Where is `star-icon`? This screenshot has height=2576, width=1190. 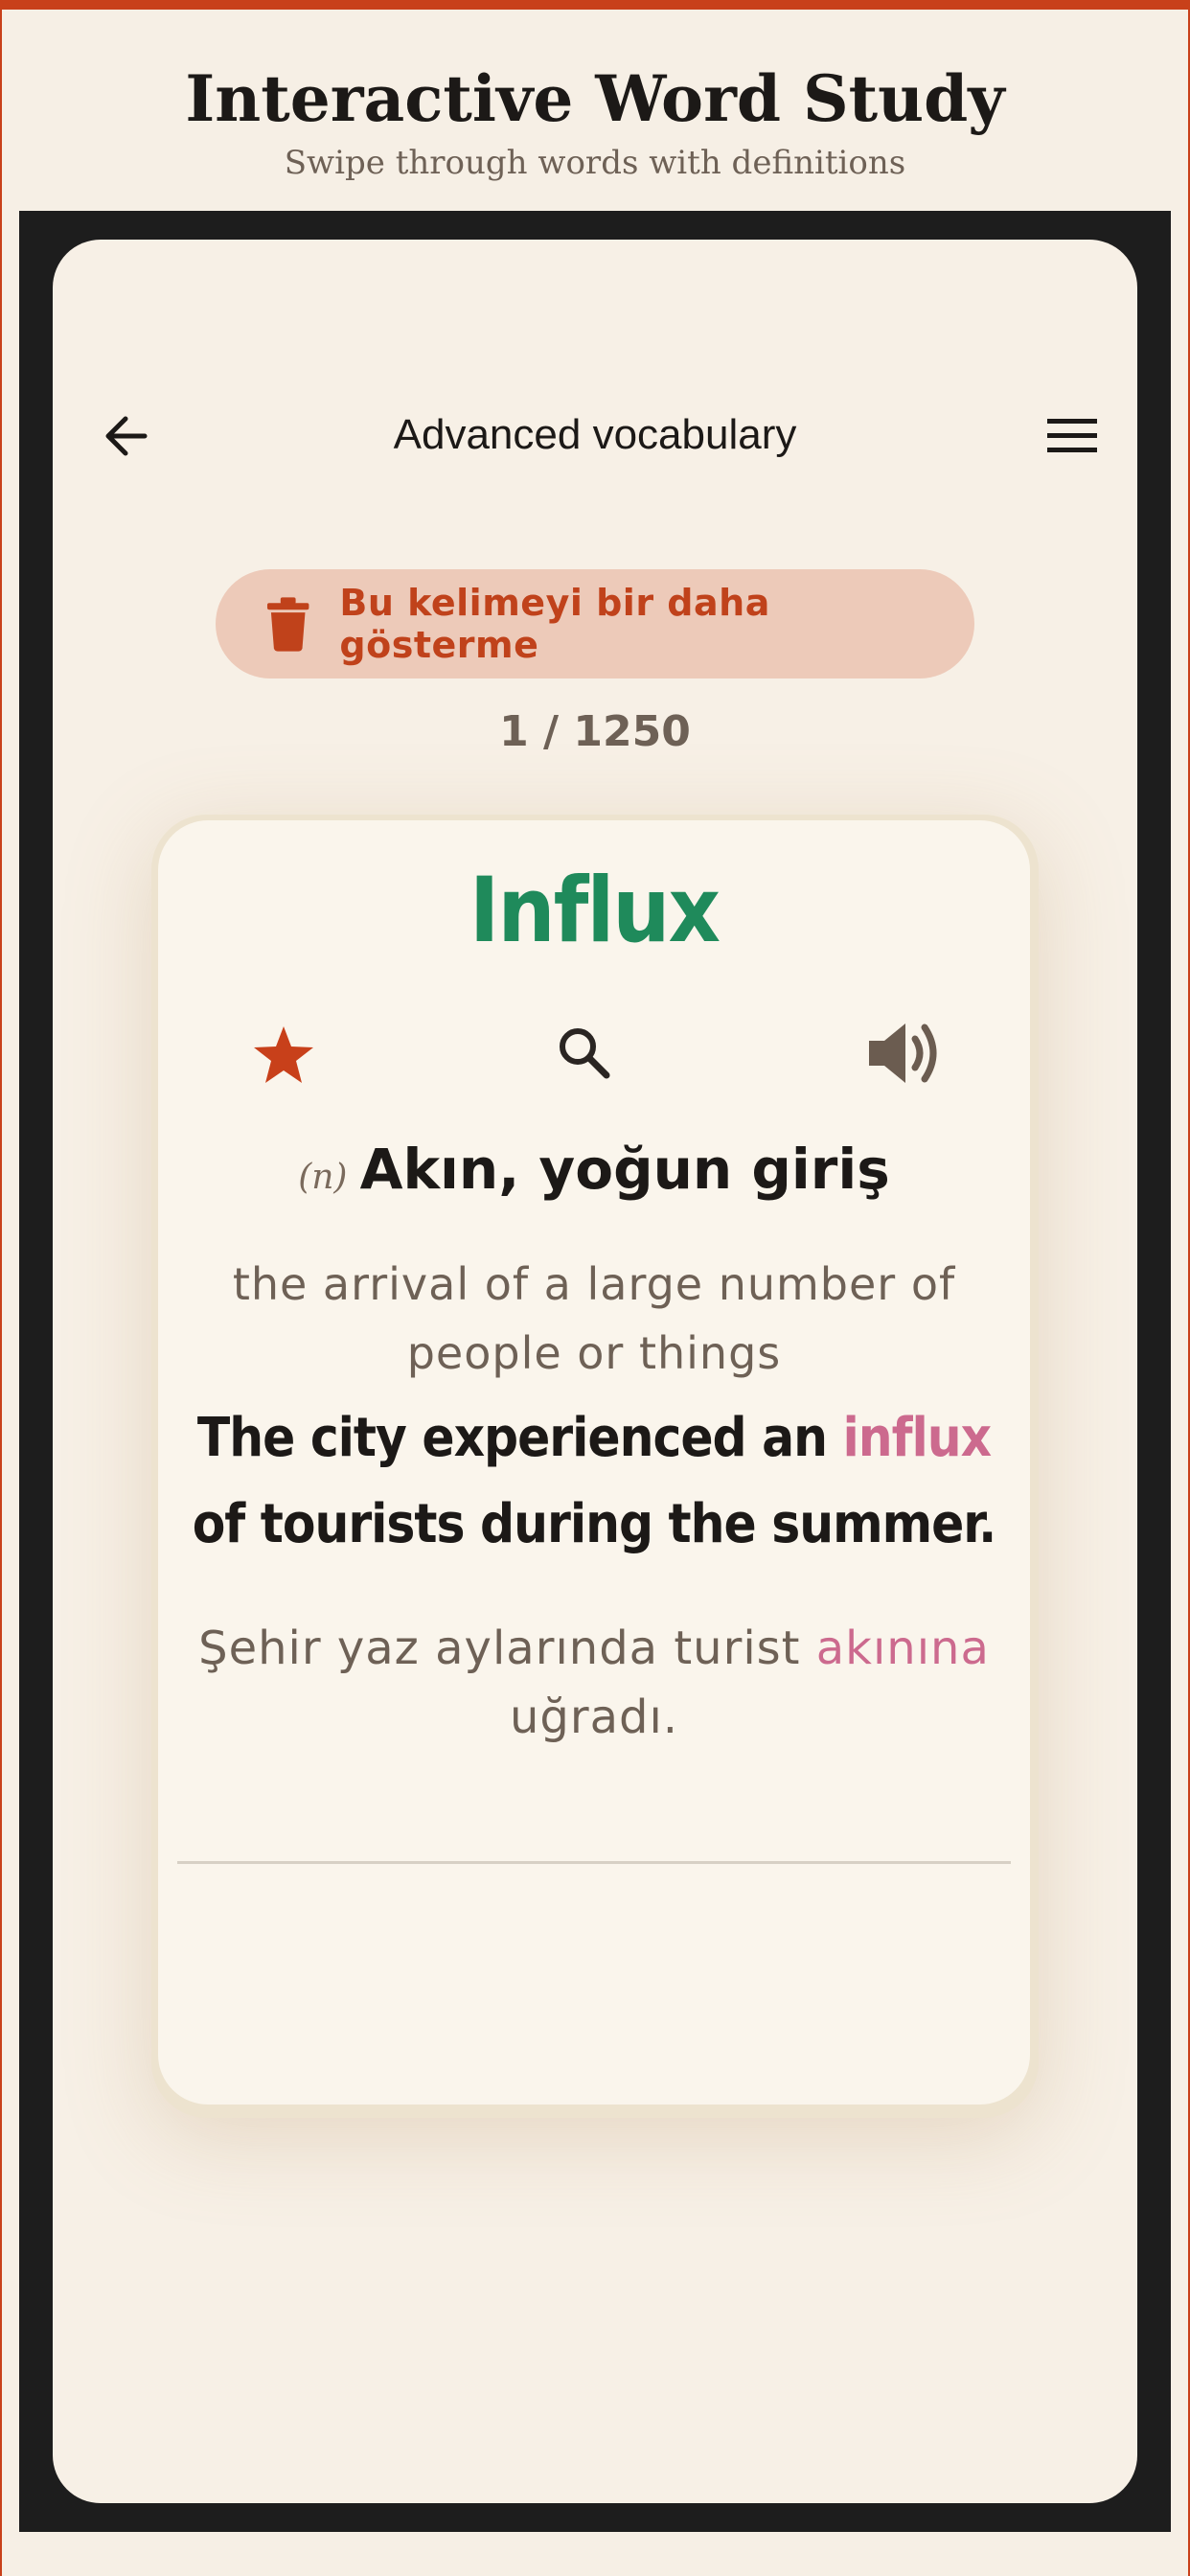
star-icon is located at coordinates (284, 1055).